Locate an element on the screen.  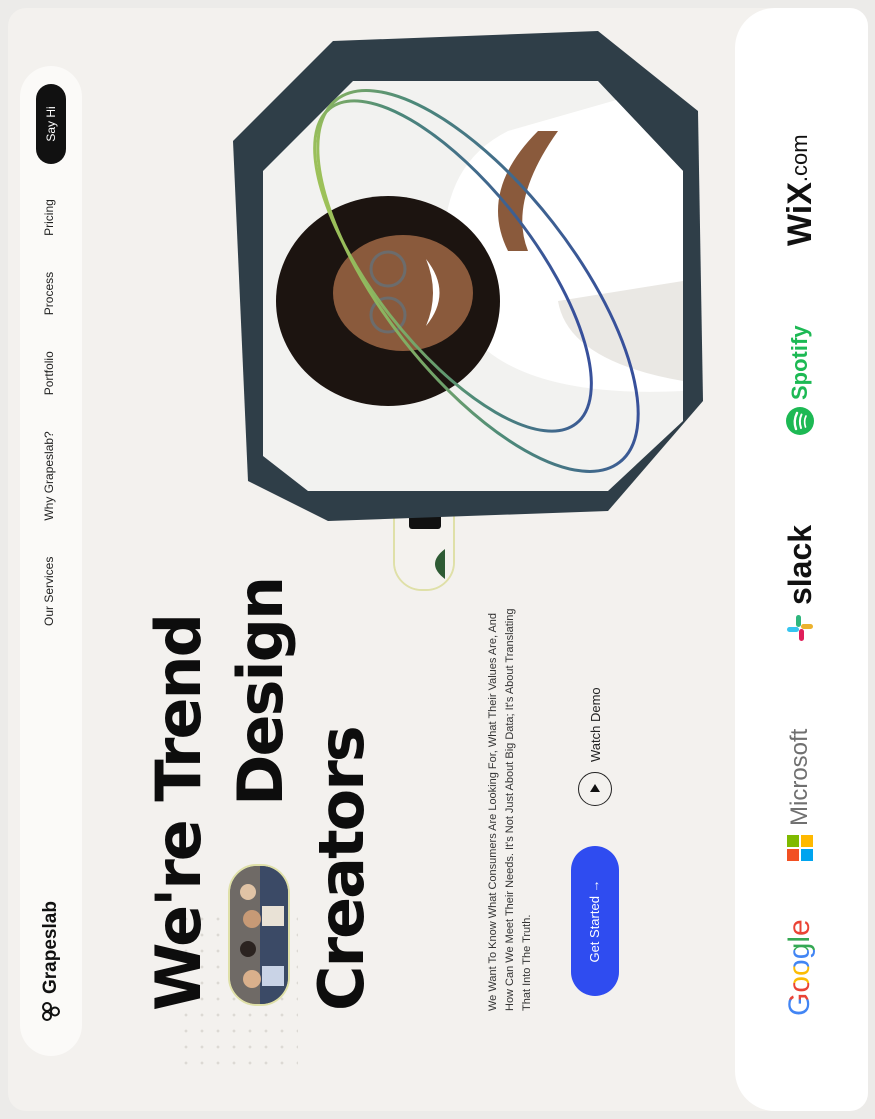
watch-demo-button: Watch Demo is located at coordinates (595, 746).